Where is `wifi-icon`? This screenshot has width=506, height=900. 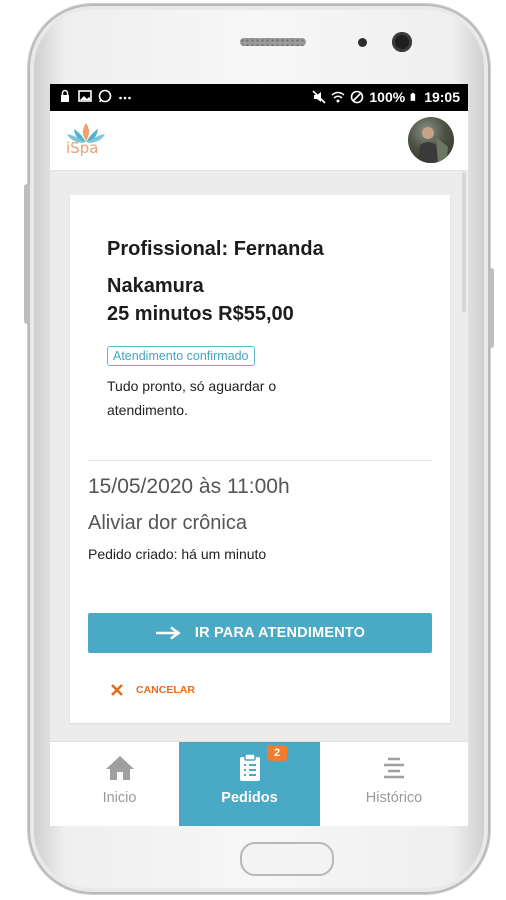 wifi-icon is located at coordinates (338, 97).